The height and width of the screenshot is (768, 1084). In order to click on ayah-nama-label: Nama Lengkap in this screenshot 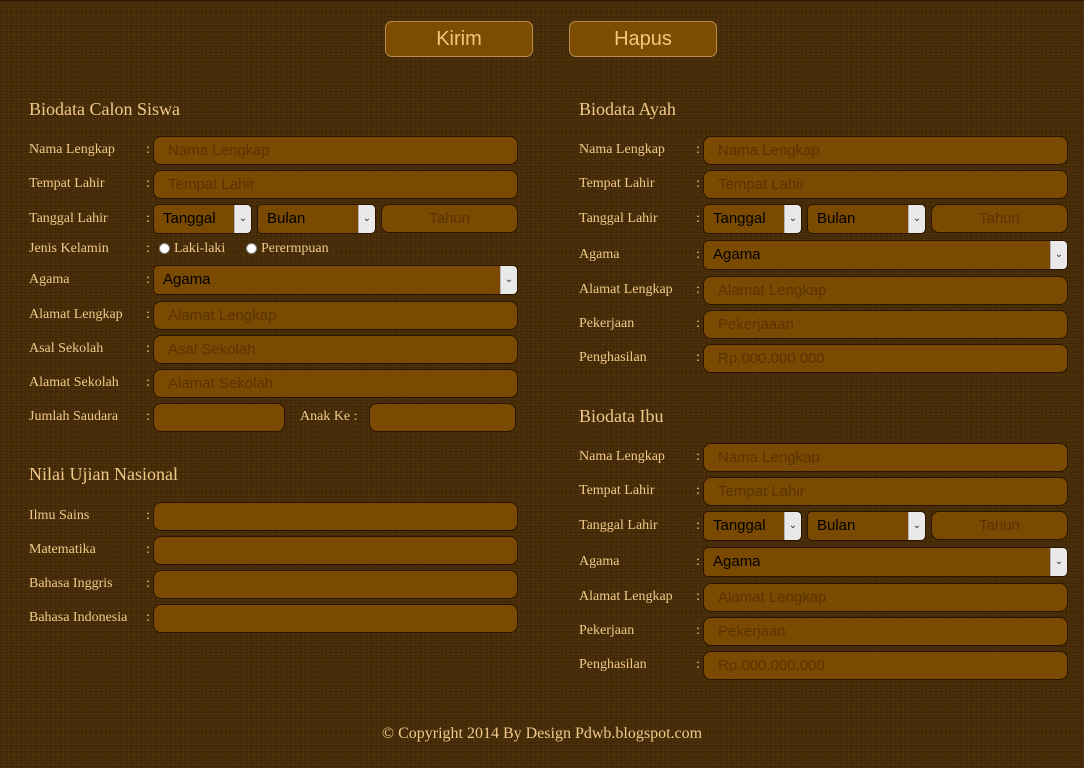, I will do `click(622, 149)`.